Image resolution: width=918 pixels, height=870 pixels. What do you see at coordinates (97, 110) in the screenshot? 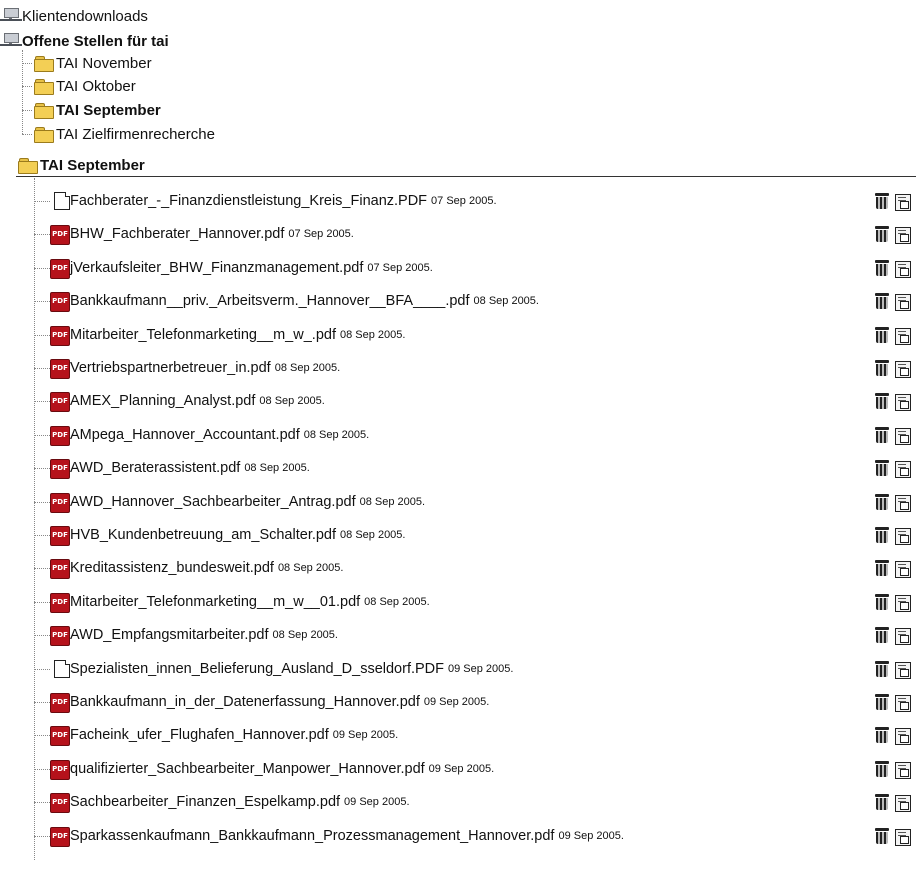
I see `folder-item-tai-september: TAI September` at bounding box center [97, 110].